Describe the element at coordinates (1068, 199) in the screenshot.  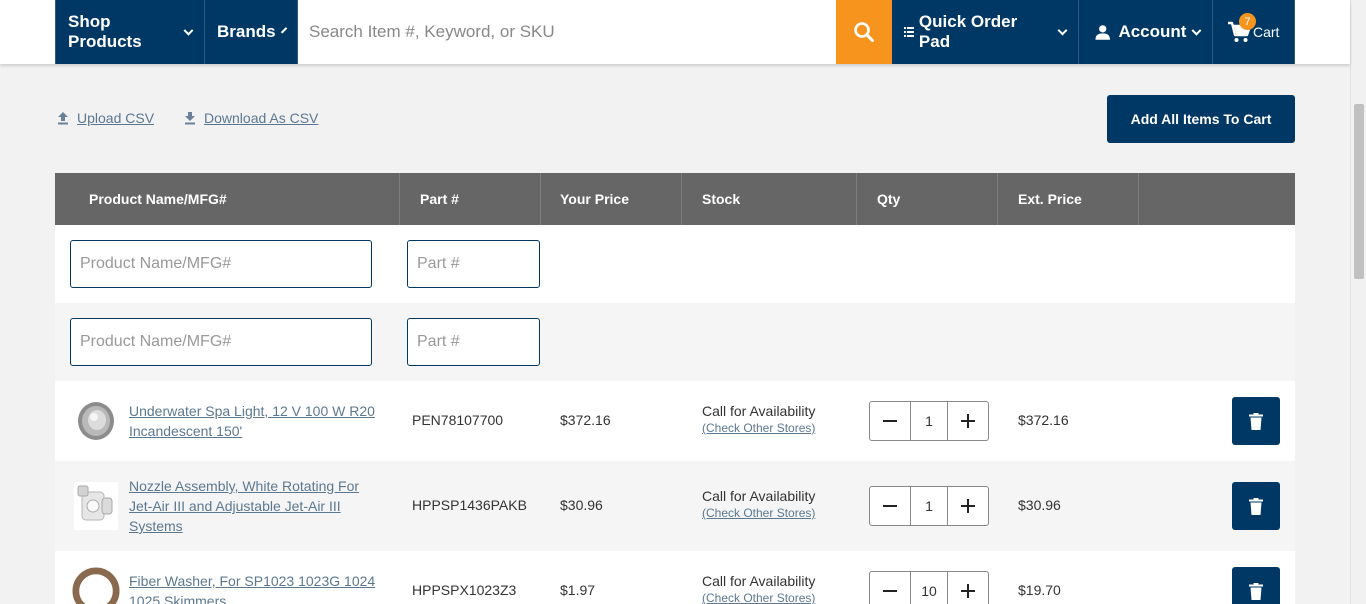
I see `header-ext-price: Ext. Price` at that location.